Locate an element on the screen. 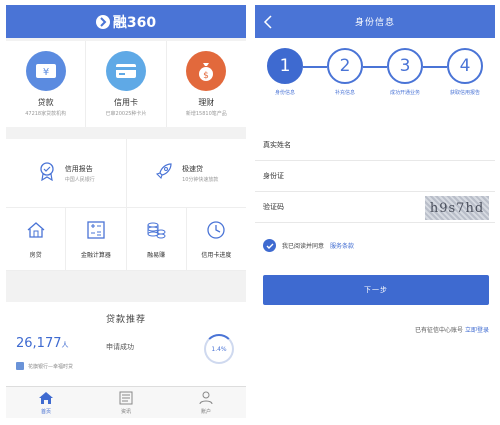  step-4: 4 获取信用报告 is located at coordinates (465, 72).